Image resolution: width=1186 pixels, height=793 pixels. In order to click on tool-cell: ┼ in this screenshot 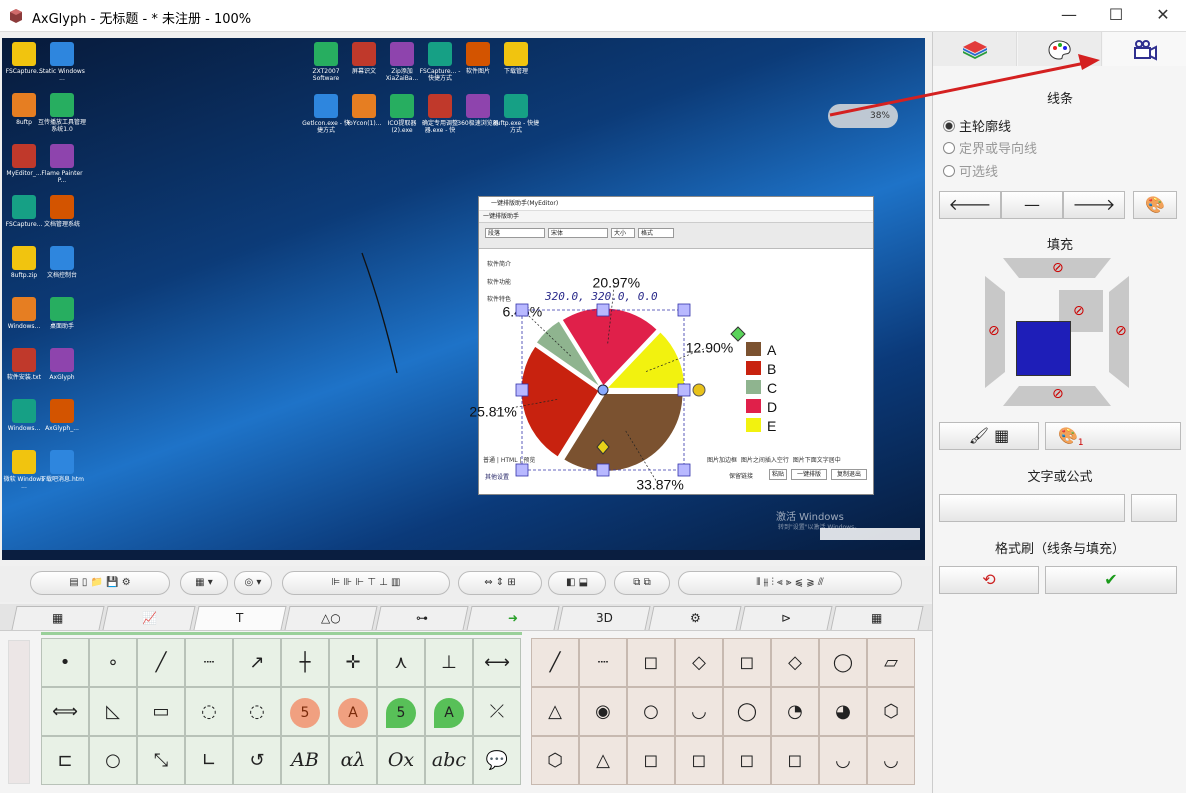, I will do `click(305, 662)`.